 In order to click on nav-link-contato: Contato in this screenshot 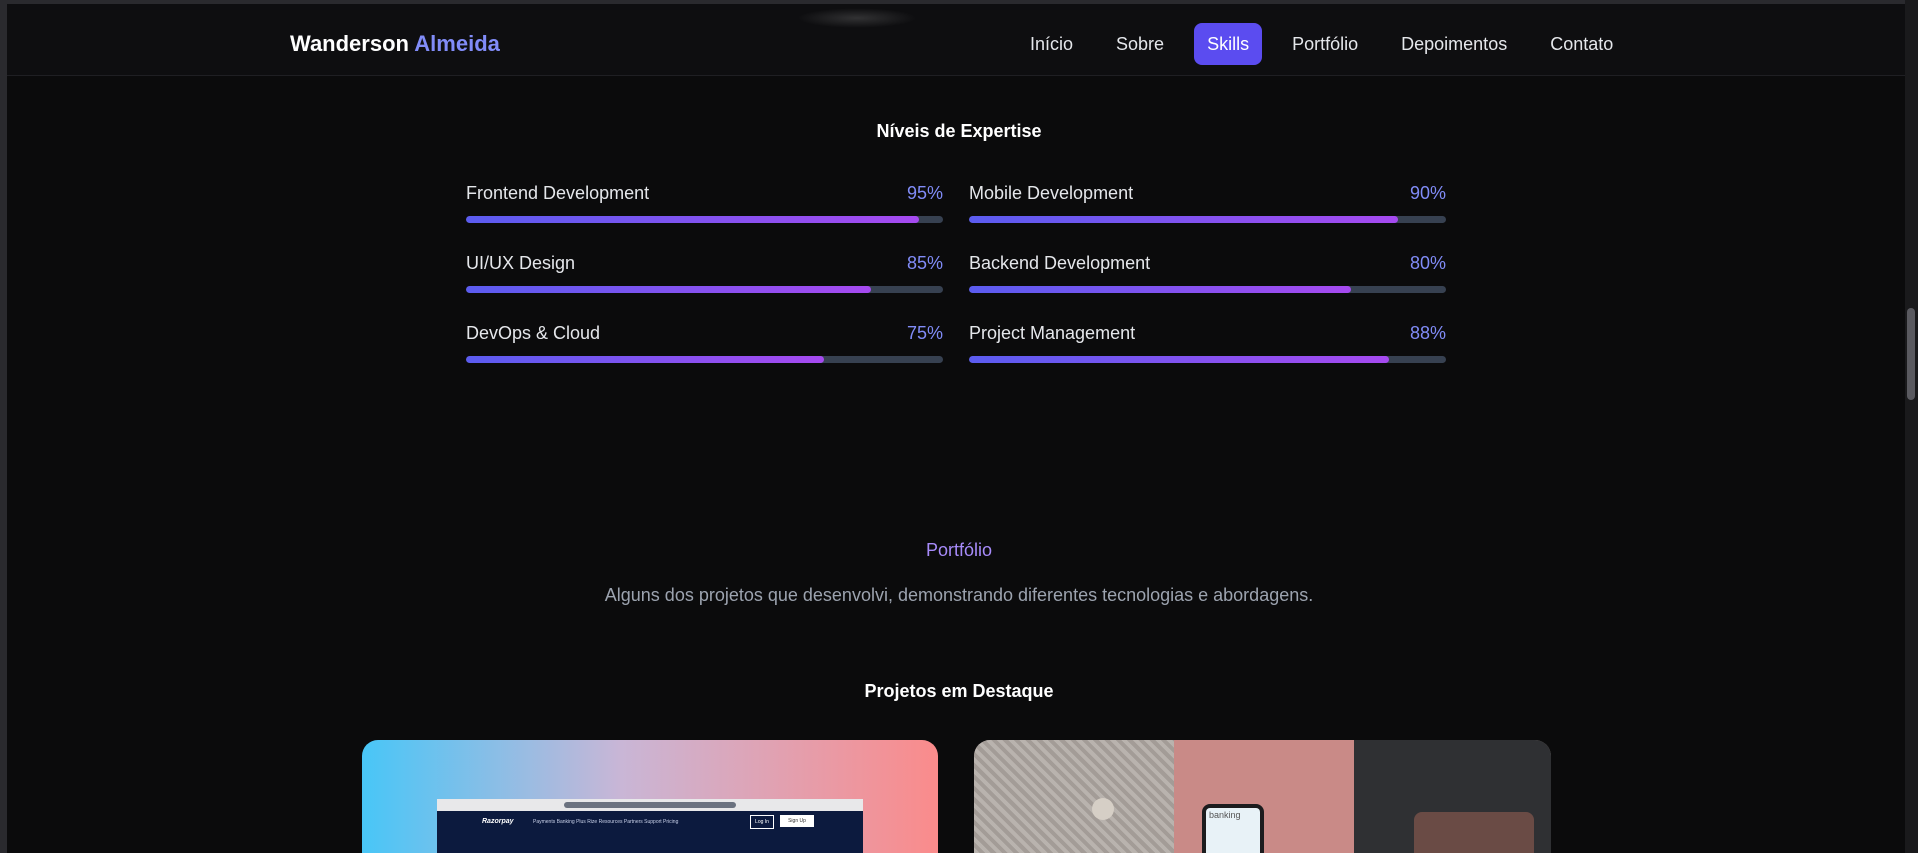, I will do `click(1581, 44)`.